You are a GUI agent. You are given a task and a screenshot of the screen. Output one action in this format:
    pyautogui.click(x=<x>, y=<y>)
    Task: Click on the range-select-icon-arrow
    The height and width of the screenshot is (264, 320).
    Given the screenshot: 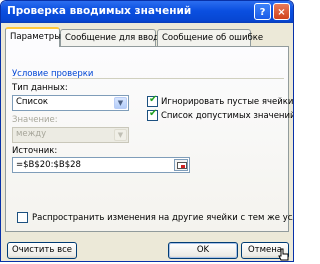 What is the action you would take?
    pyautogui.click(x=183, y=166)
    